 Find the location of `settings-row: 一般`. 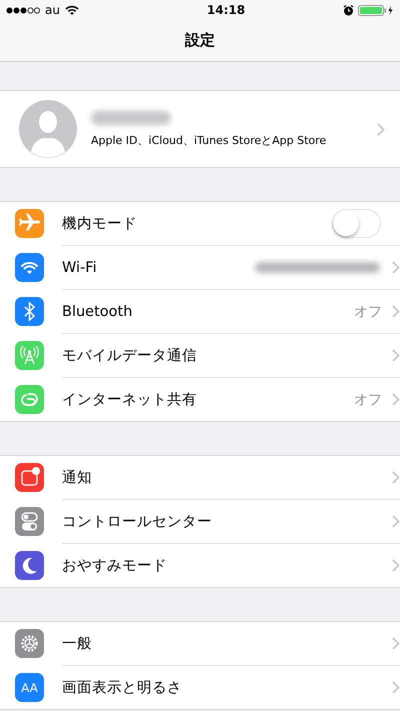

settings-row: 一般 is located at coordinates (200, 643).